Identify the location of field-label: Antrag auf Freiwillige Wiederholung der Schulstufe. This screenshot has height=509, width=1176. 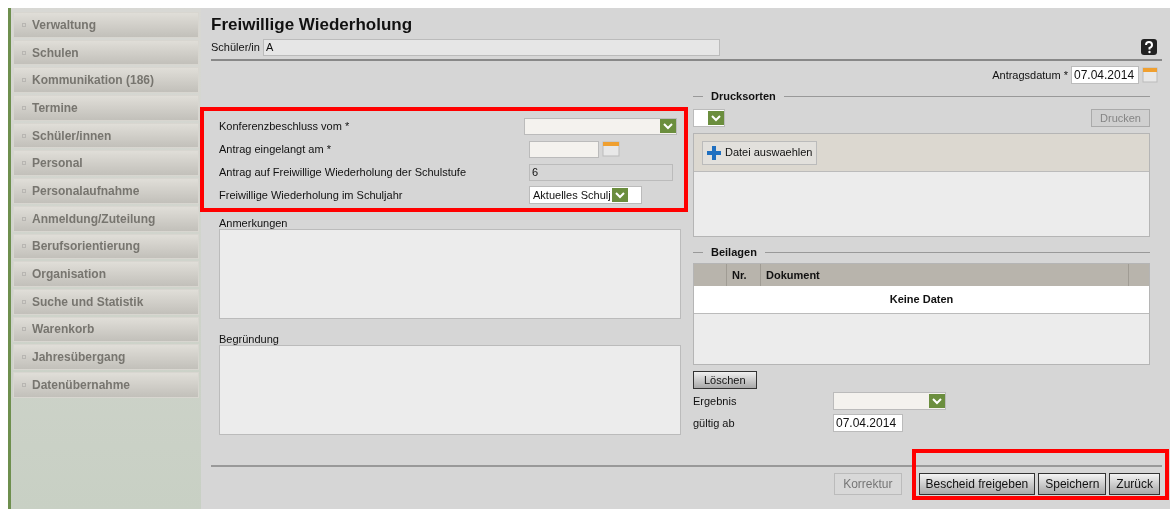
(343, 172).